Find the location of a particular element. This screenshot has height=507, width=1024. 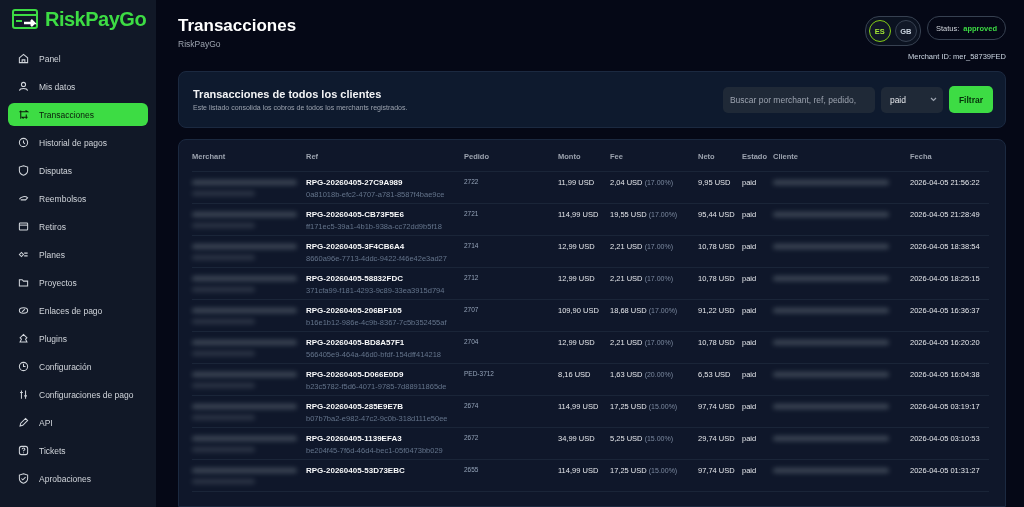

shield-check-icon is located at coordinates (23, 478).